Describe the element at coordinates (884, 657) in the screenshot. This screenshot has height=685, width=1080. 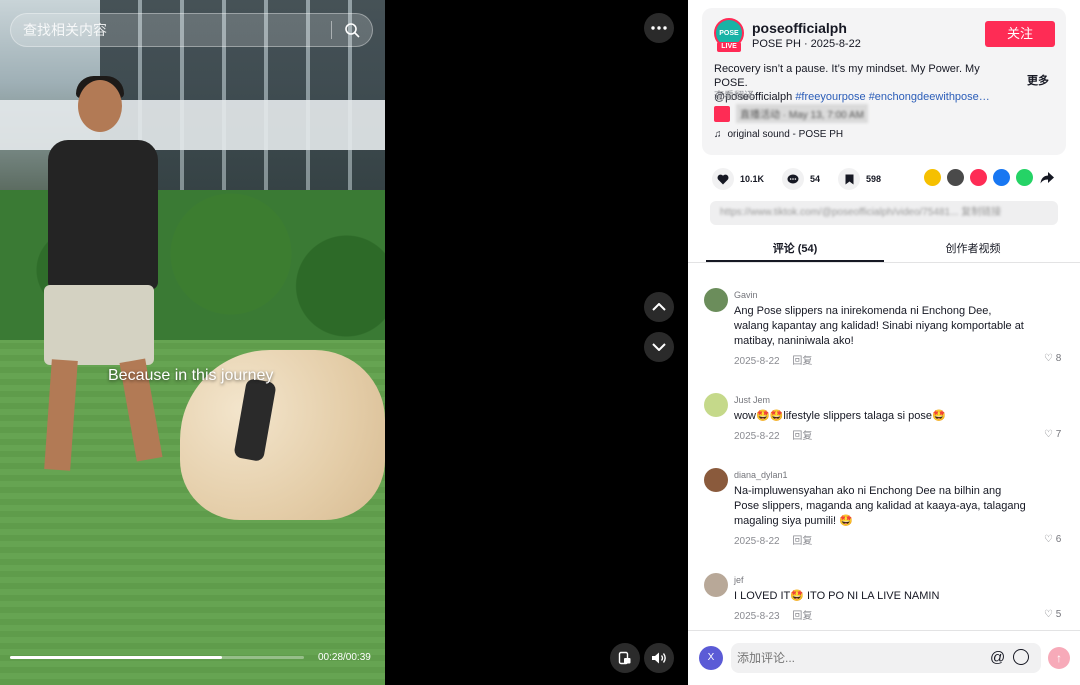
I see `comment-composer: X @ ↑` at that location.